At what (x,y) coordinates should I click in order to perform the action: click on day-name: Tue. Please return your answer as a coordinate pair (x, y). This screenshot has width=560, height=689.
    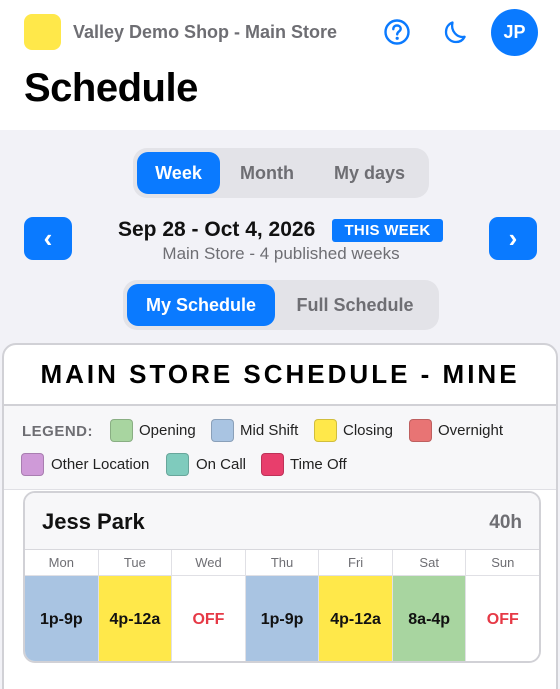
    Looking at the image, I should click on (135, 563).